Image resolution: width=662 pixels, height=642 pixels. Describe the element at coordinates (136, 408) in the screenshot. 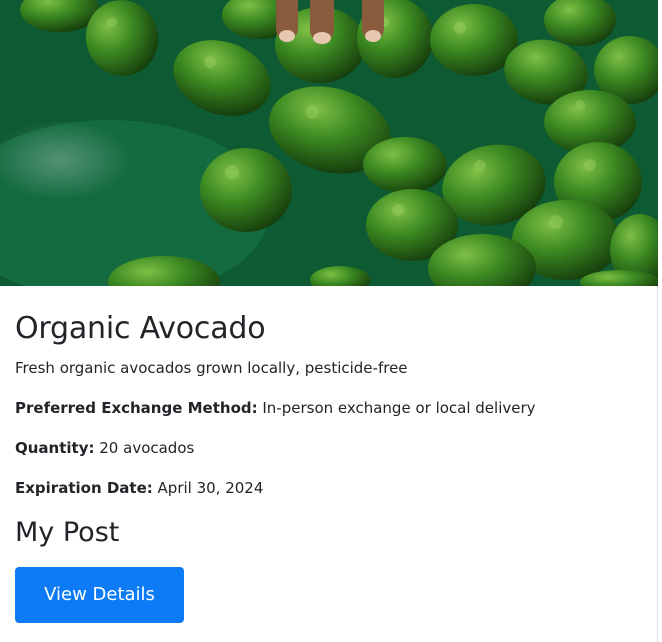

I see `exchange-method-label: Preferred Exchange Method:` at that location.